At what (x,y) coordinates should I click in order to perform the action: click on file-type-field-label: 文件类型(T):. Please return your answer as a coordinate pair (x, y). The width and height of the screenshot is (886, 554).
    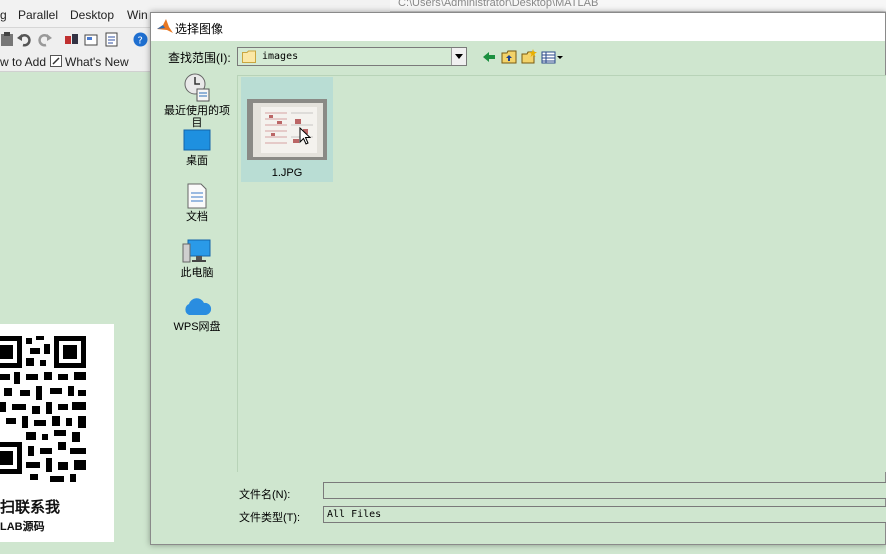
    Looking at the image, I should click on (270, 518).